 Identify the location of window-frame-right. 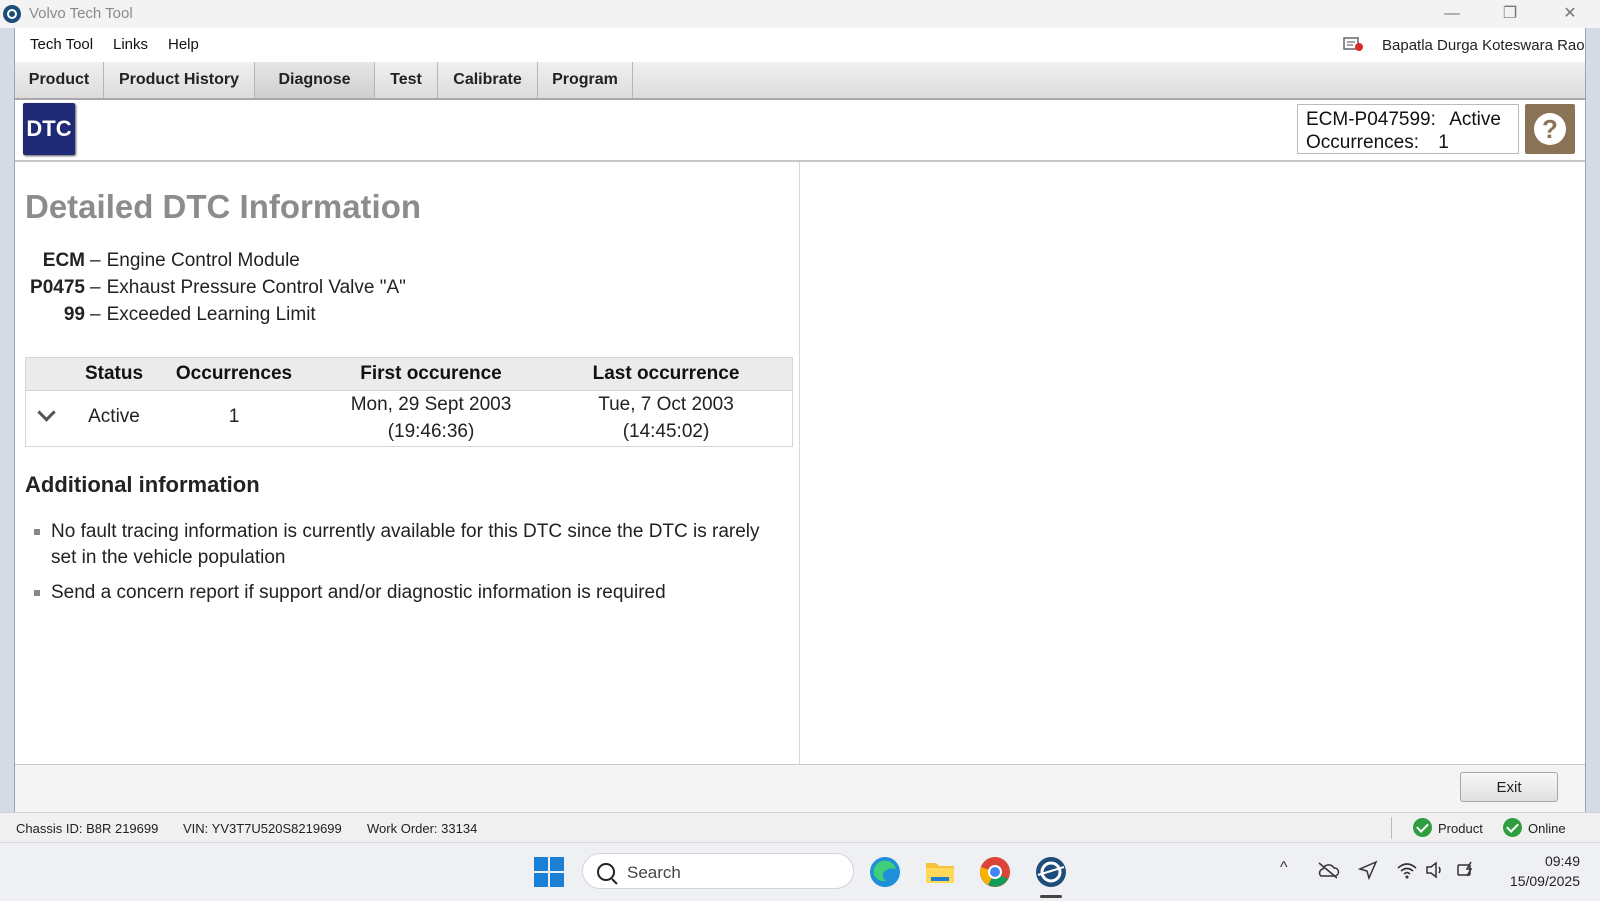
(1592, 428).